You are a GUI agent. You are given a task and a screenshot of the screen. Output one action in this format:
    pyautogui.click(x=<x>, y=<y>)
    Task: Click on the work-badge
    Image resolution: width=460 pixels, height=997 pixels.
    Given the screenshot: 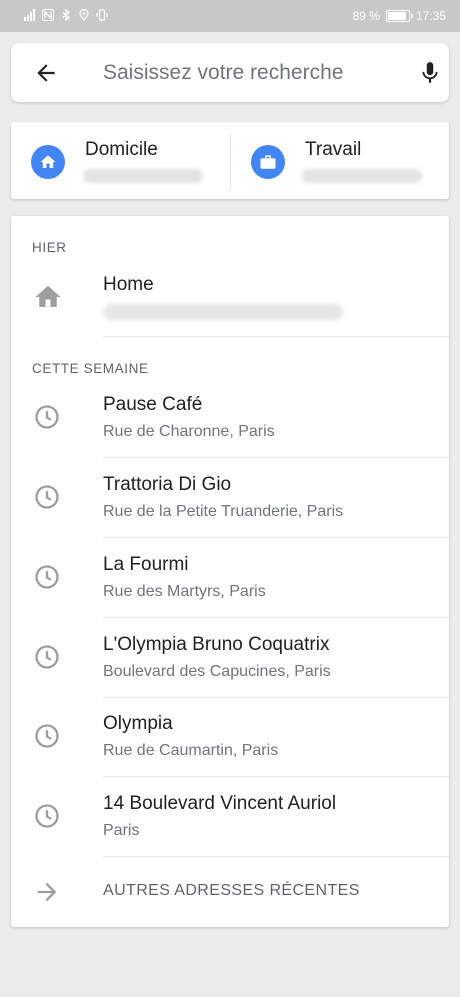 What is the action you would take?
    pyautogui.click(x=268, y=162)
    